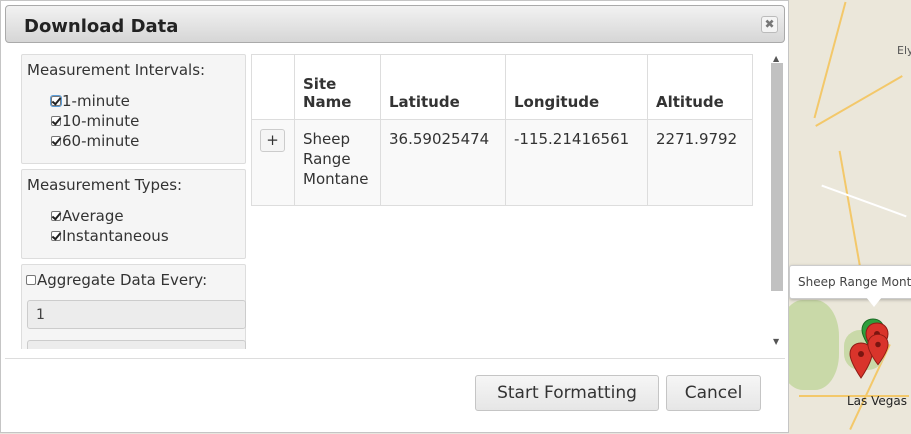  Describe the element at coordinates (878, 350) in the screenshot. I see `map-pin-icon` at that location.